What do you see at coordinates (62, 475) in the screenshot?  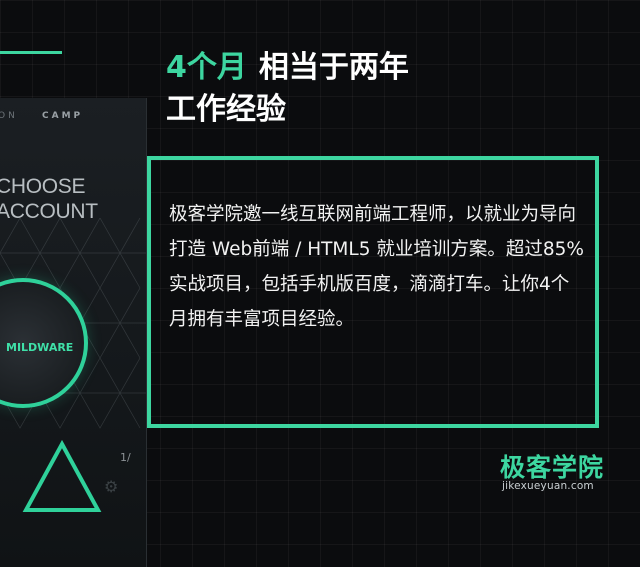 I see `triangle-icon` at bounding box center [62, 475].